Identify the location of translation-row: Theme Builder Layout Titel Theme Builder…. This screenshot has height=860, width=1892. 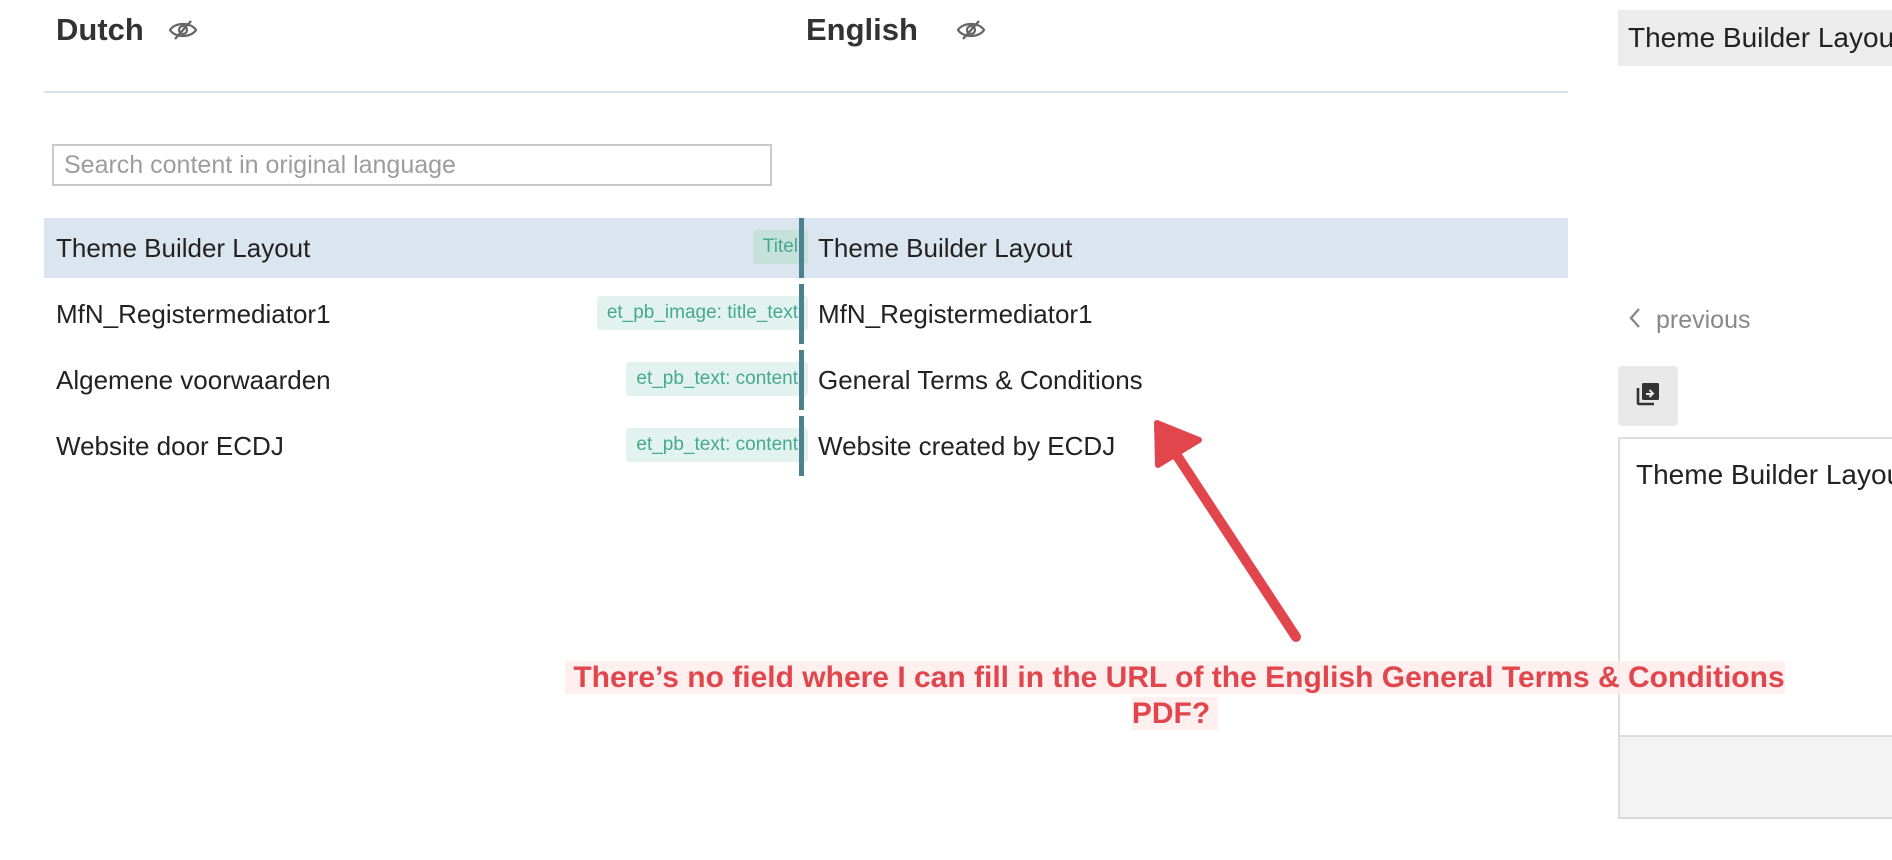
(806, 248).